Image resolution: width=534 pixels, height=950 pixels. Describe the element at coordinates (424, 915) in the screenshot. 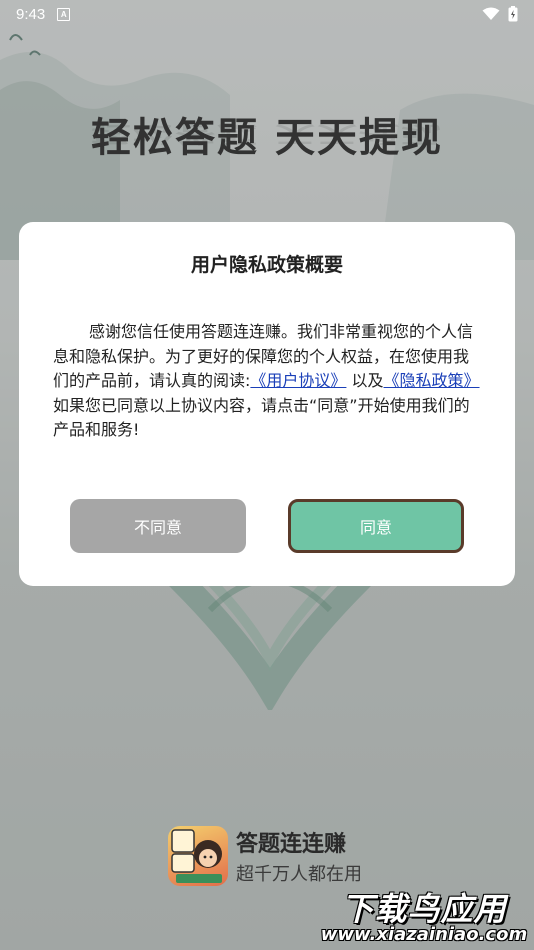

I see `site-watermark: 下载鸟应用 www.xiazainiao.com` at that location.